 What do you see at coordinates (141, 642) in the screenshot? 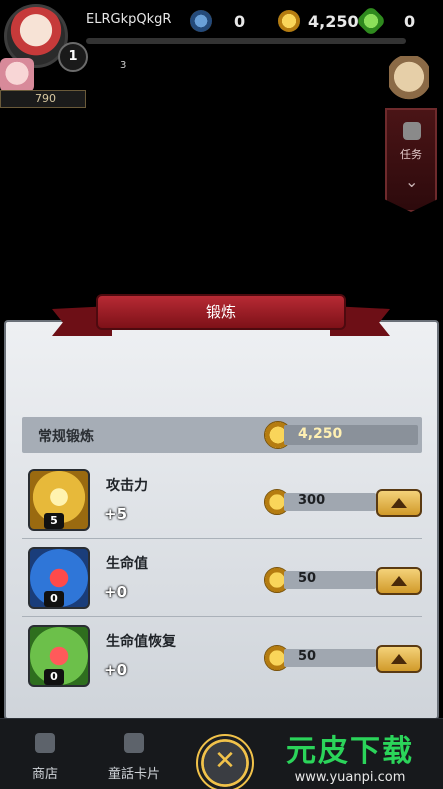
I see `regen-name: 生命值恢复` at bounding box center [141, 642].